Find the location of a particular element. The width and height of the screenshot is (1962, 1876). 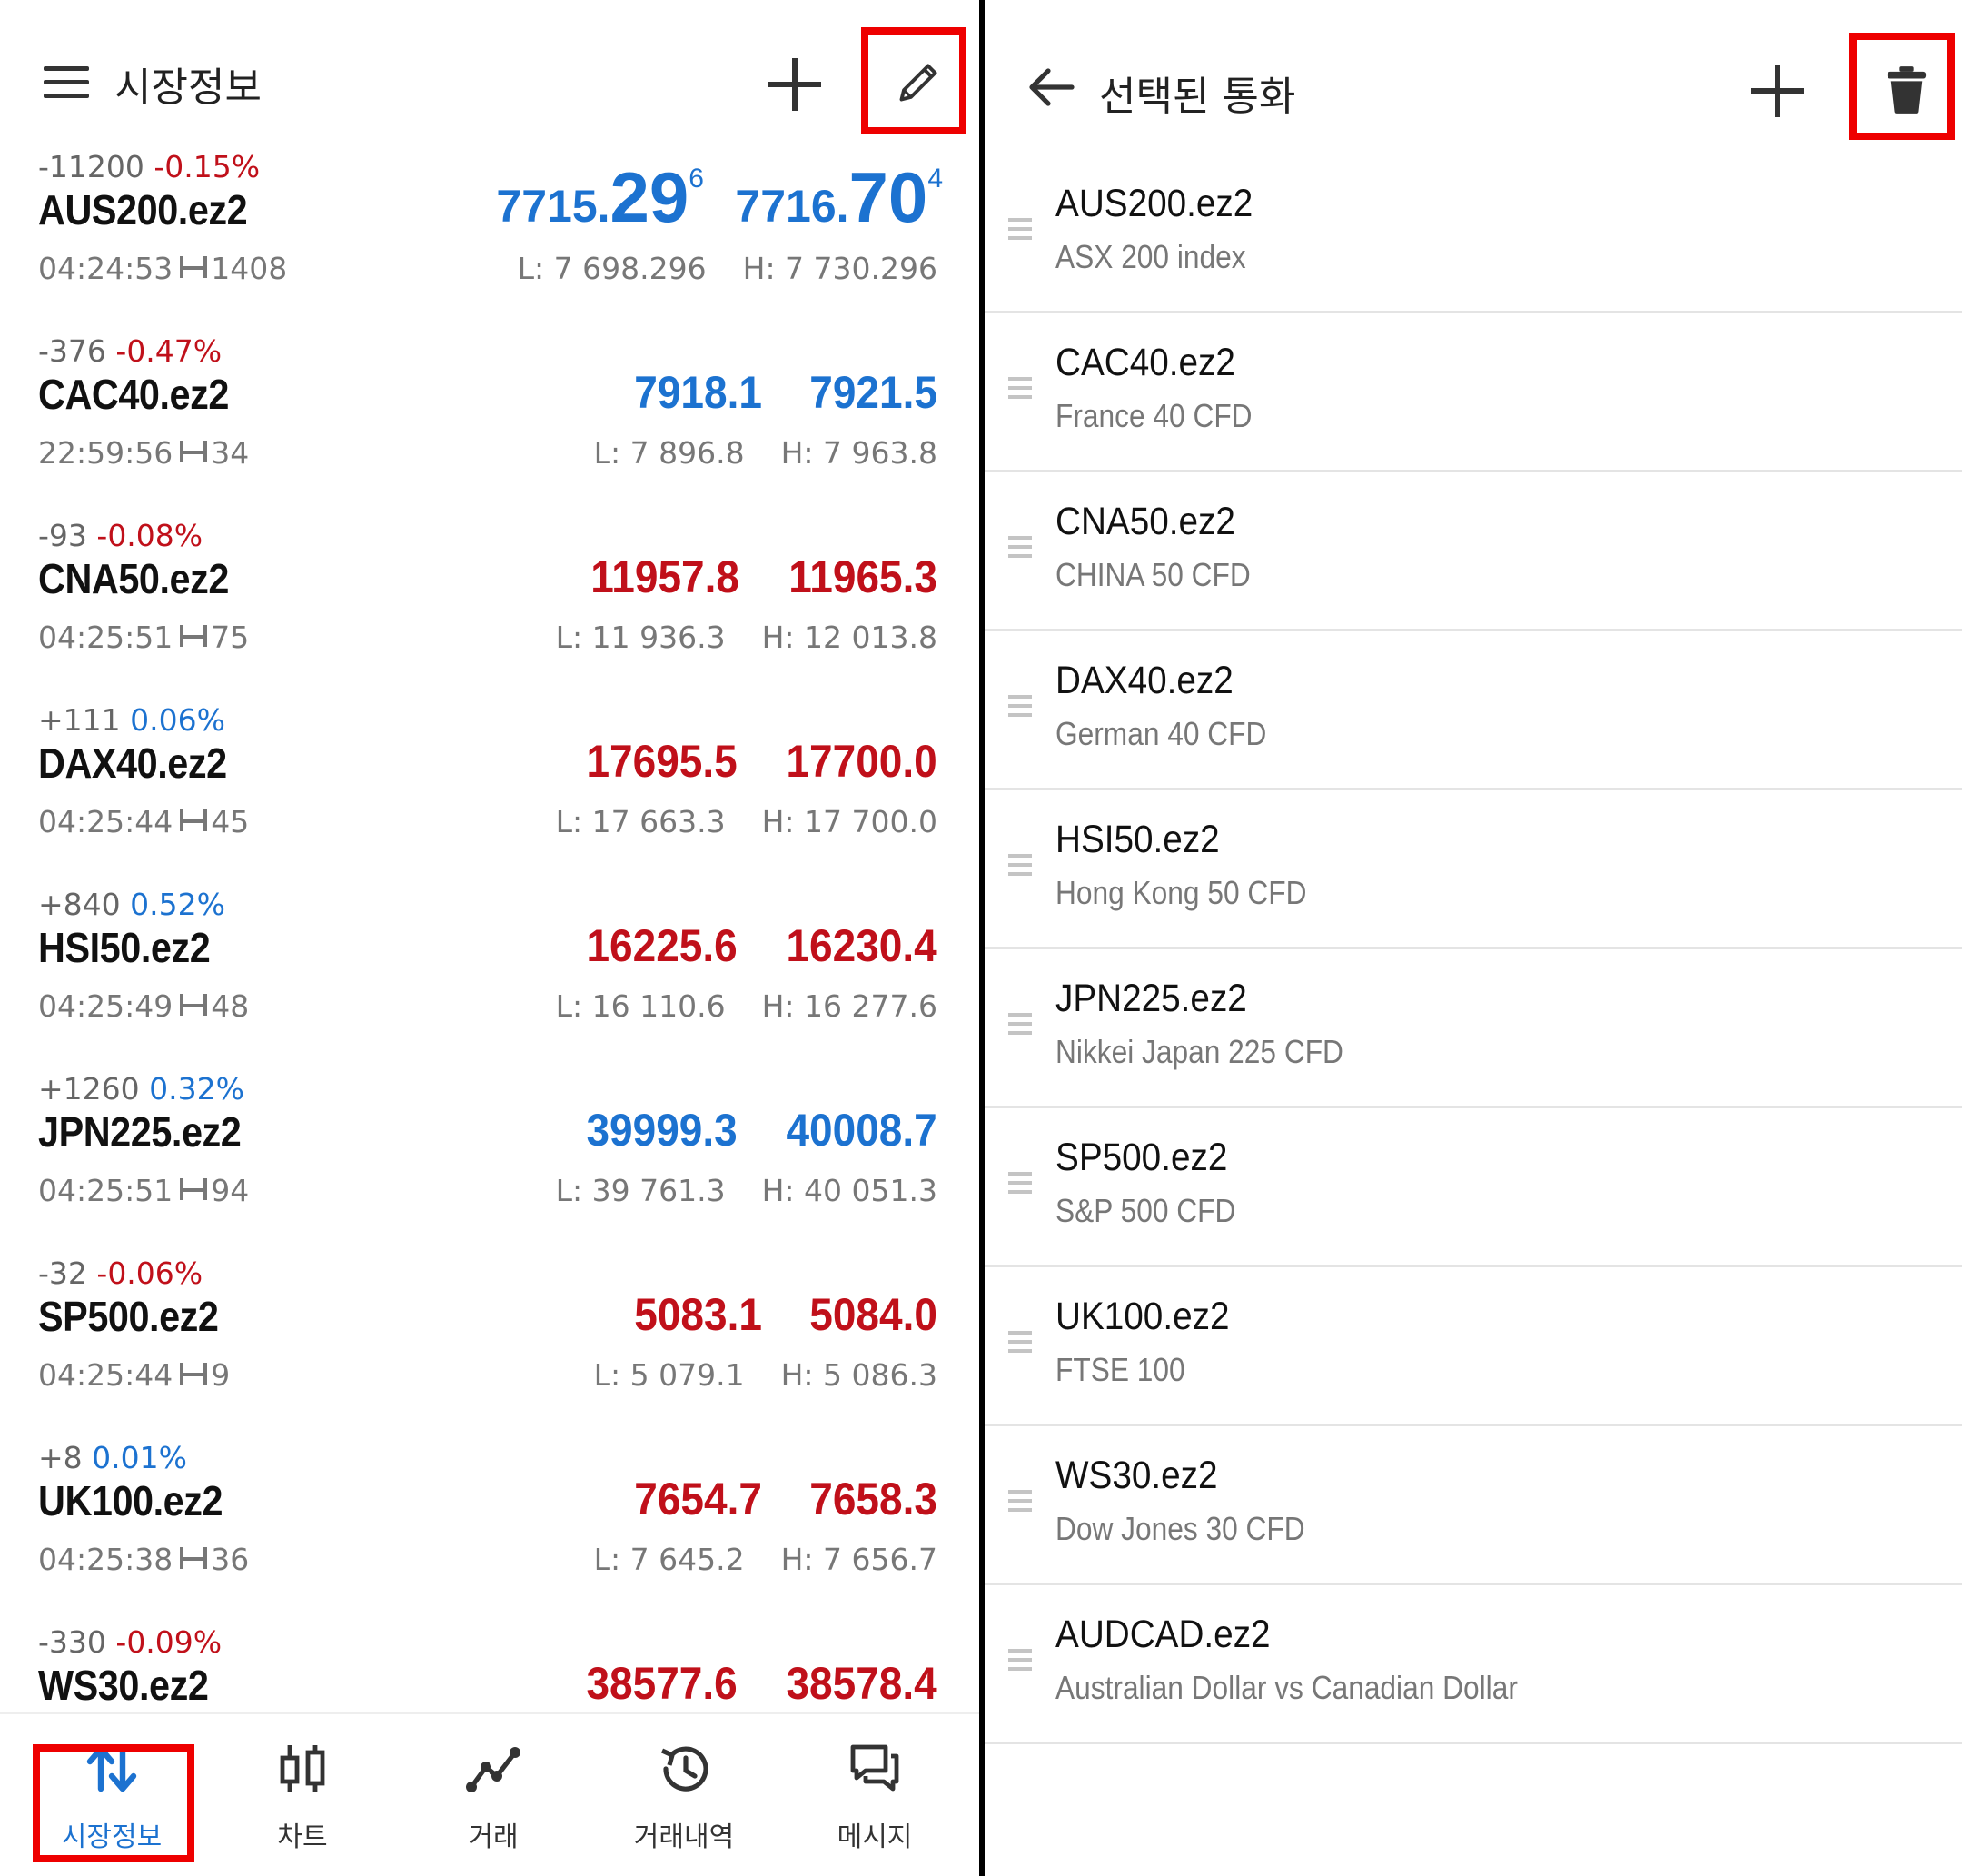

back-arrow-icon is located at coordinates (1052, 87).